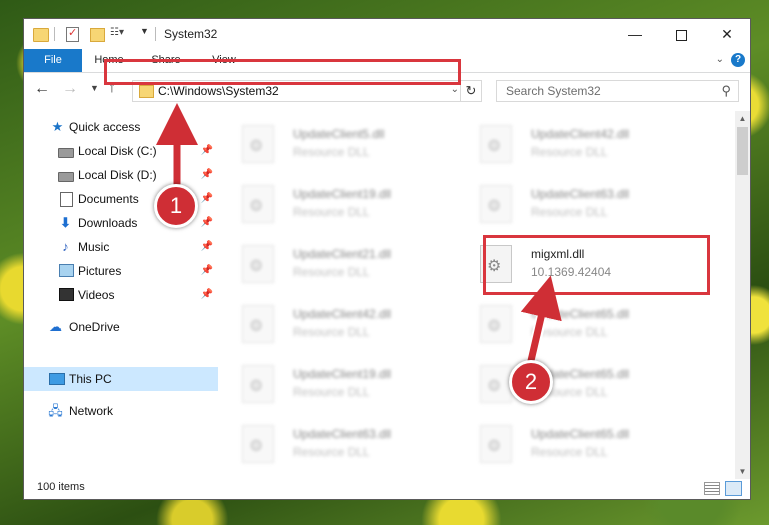 The width and height of the screenshot is (769, 525). I want to click on videos-icon, so click(66, 294).